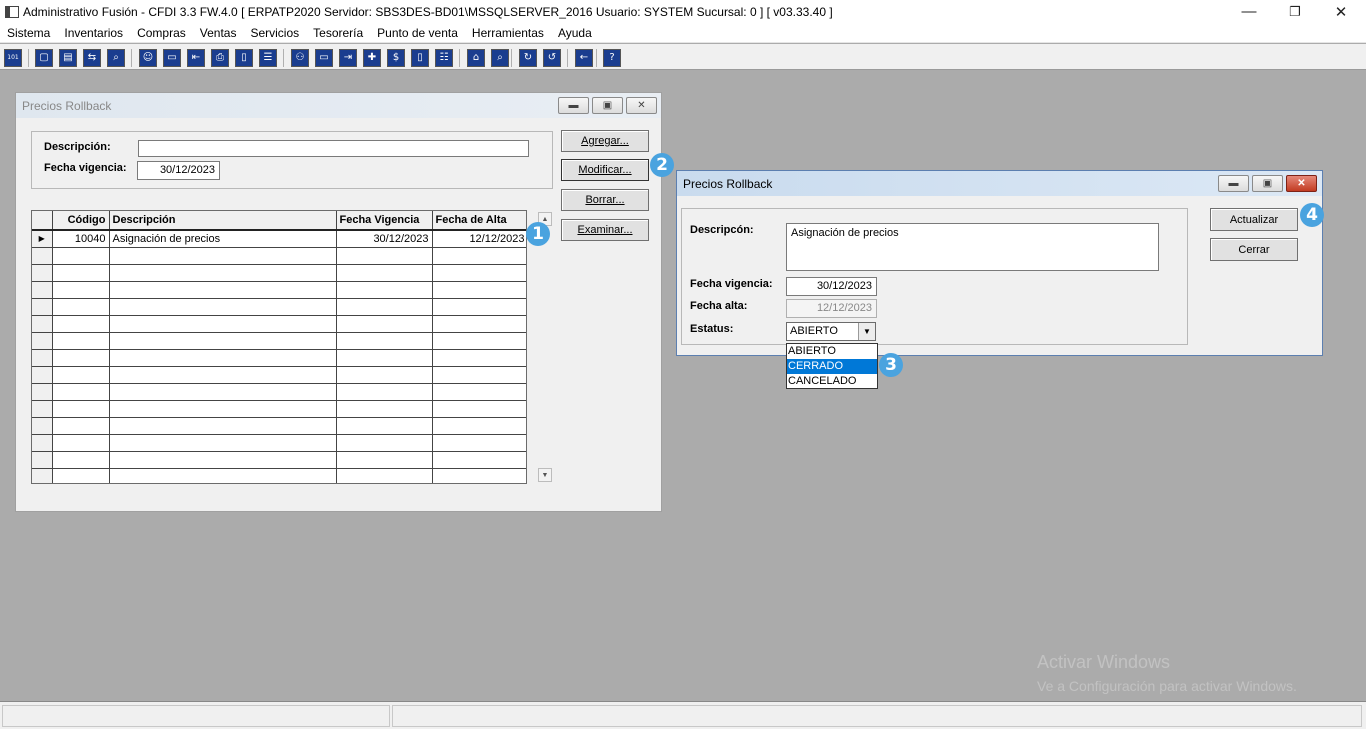 This screenshot has width=1366, height=729. Describe the element at coordinates (417, 33) in the screenshot. I see `menu-punto-de-venta: Punto de venta` at that location.